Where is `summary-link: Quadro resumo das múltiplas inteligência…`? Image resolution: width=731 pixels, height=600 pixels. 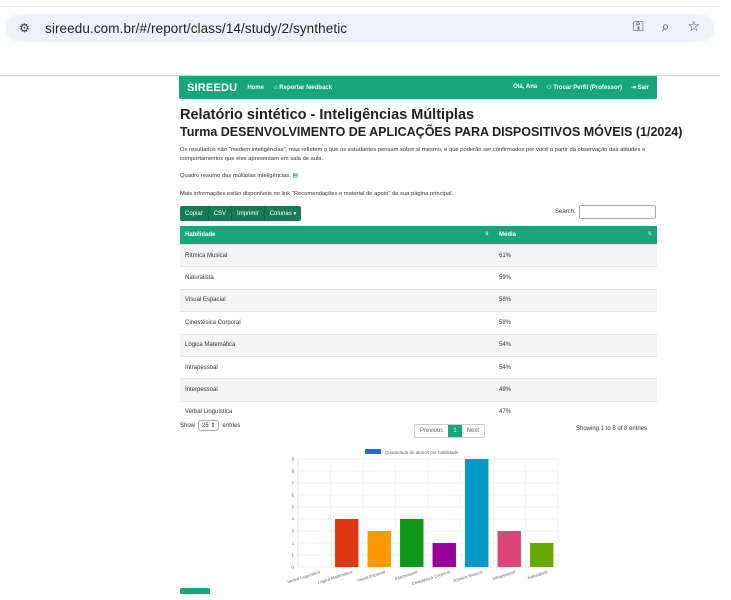 summary-link: Quadro resumo das múltiplas inteligência… is located at coordinates (235, 176).